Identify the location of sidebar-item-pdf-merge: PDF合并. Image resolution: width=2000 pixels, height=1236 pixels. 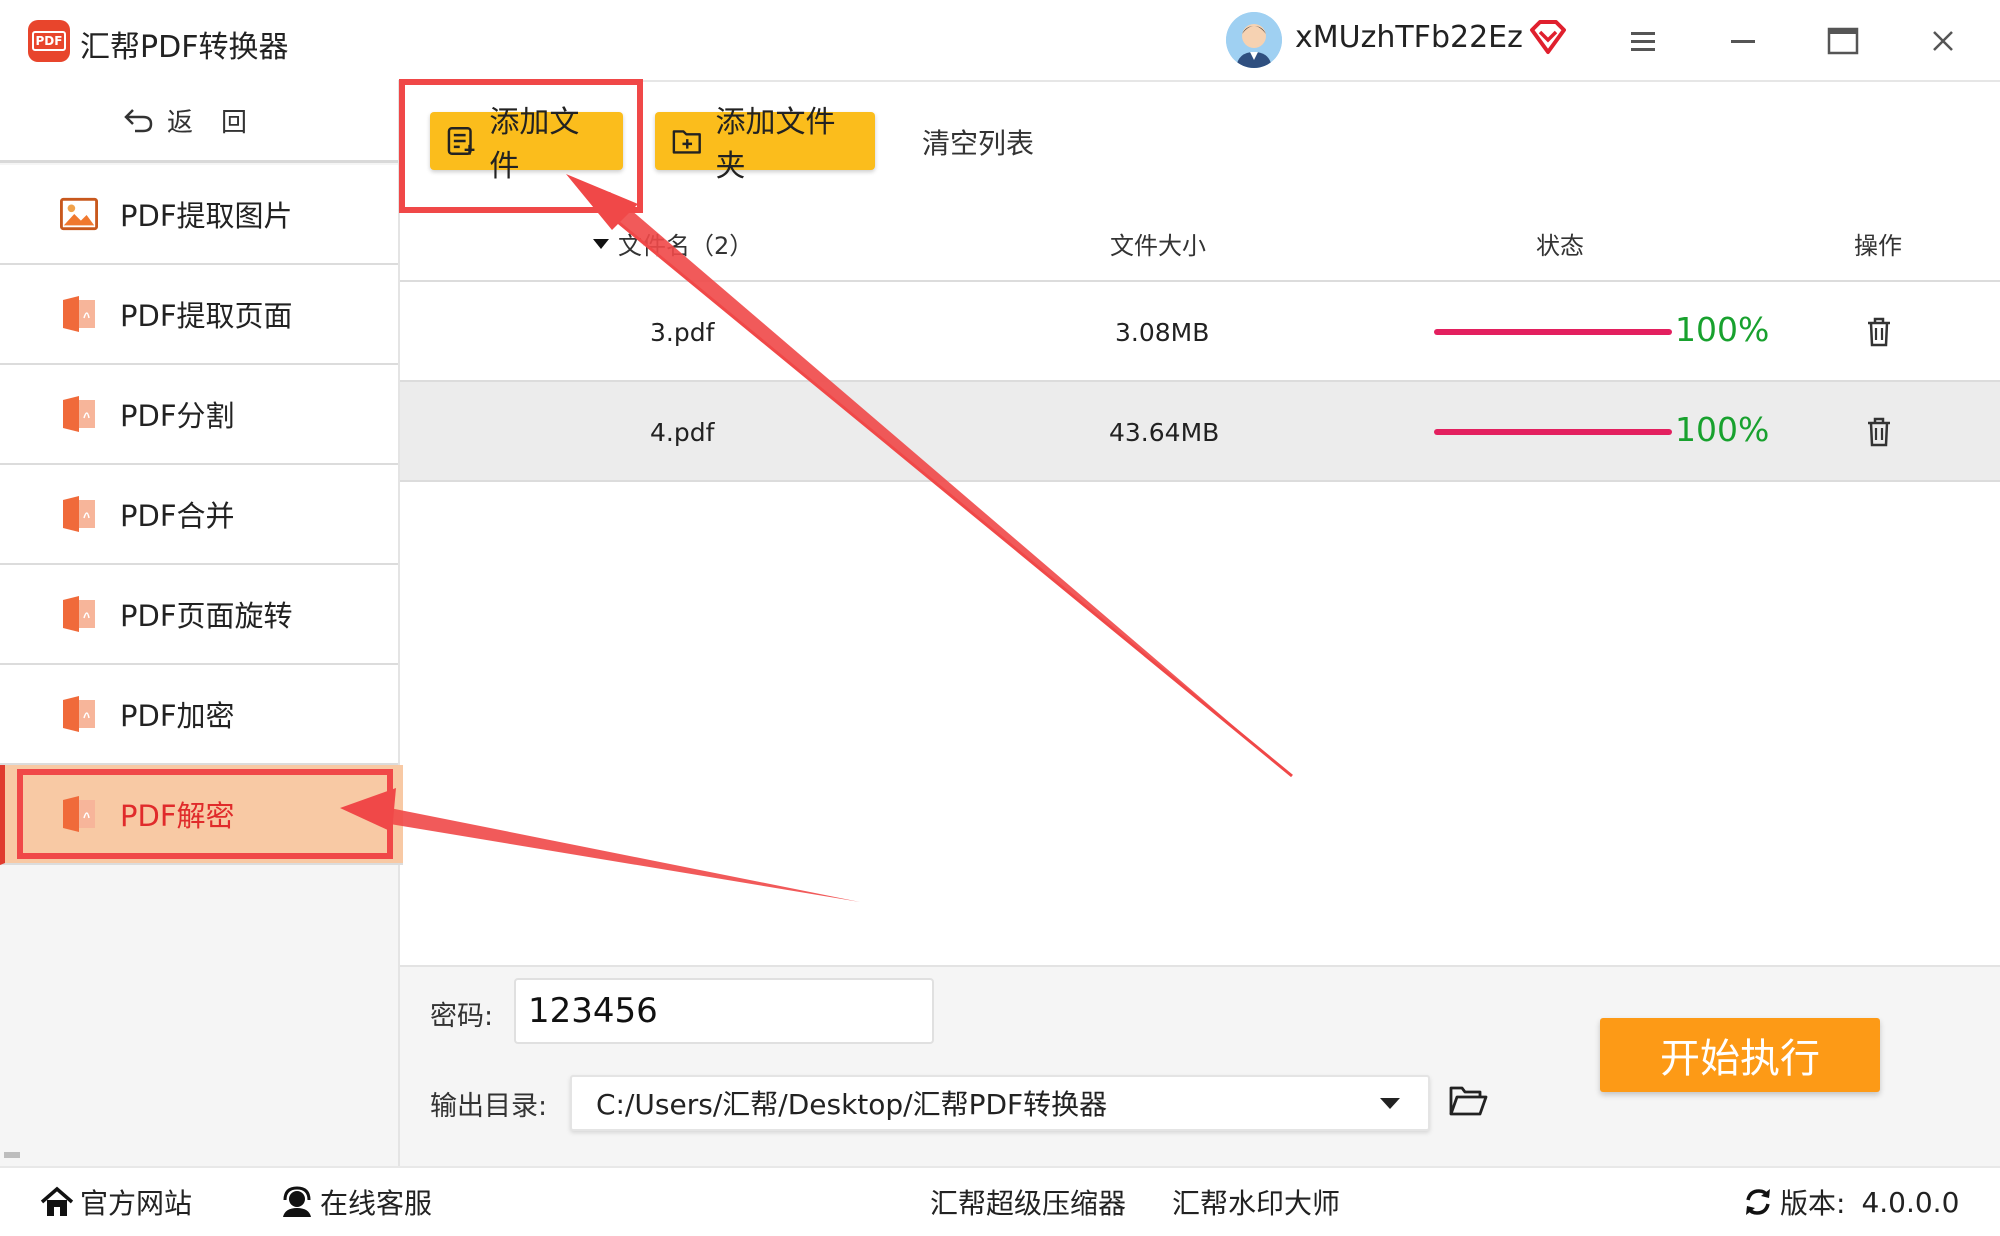
(199, 515).